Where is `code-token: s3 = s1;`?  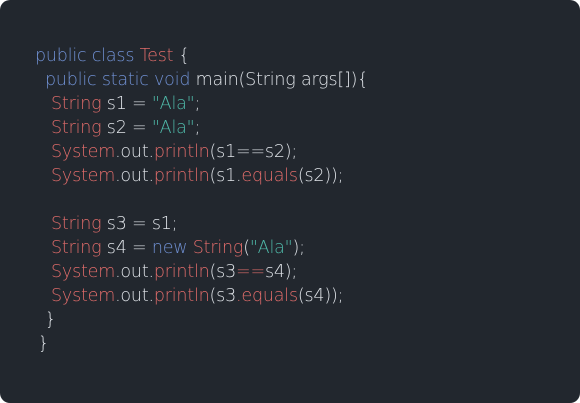
code-token: s3 = s1; is located at coordinates (139, 224).